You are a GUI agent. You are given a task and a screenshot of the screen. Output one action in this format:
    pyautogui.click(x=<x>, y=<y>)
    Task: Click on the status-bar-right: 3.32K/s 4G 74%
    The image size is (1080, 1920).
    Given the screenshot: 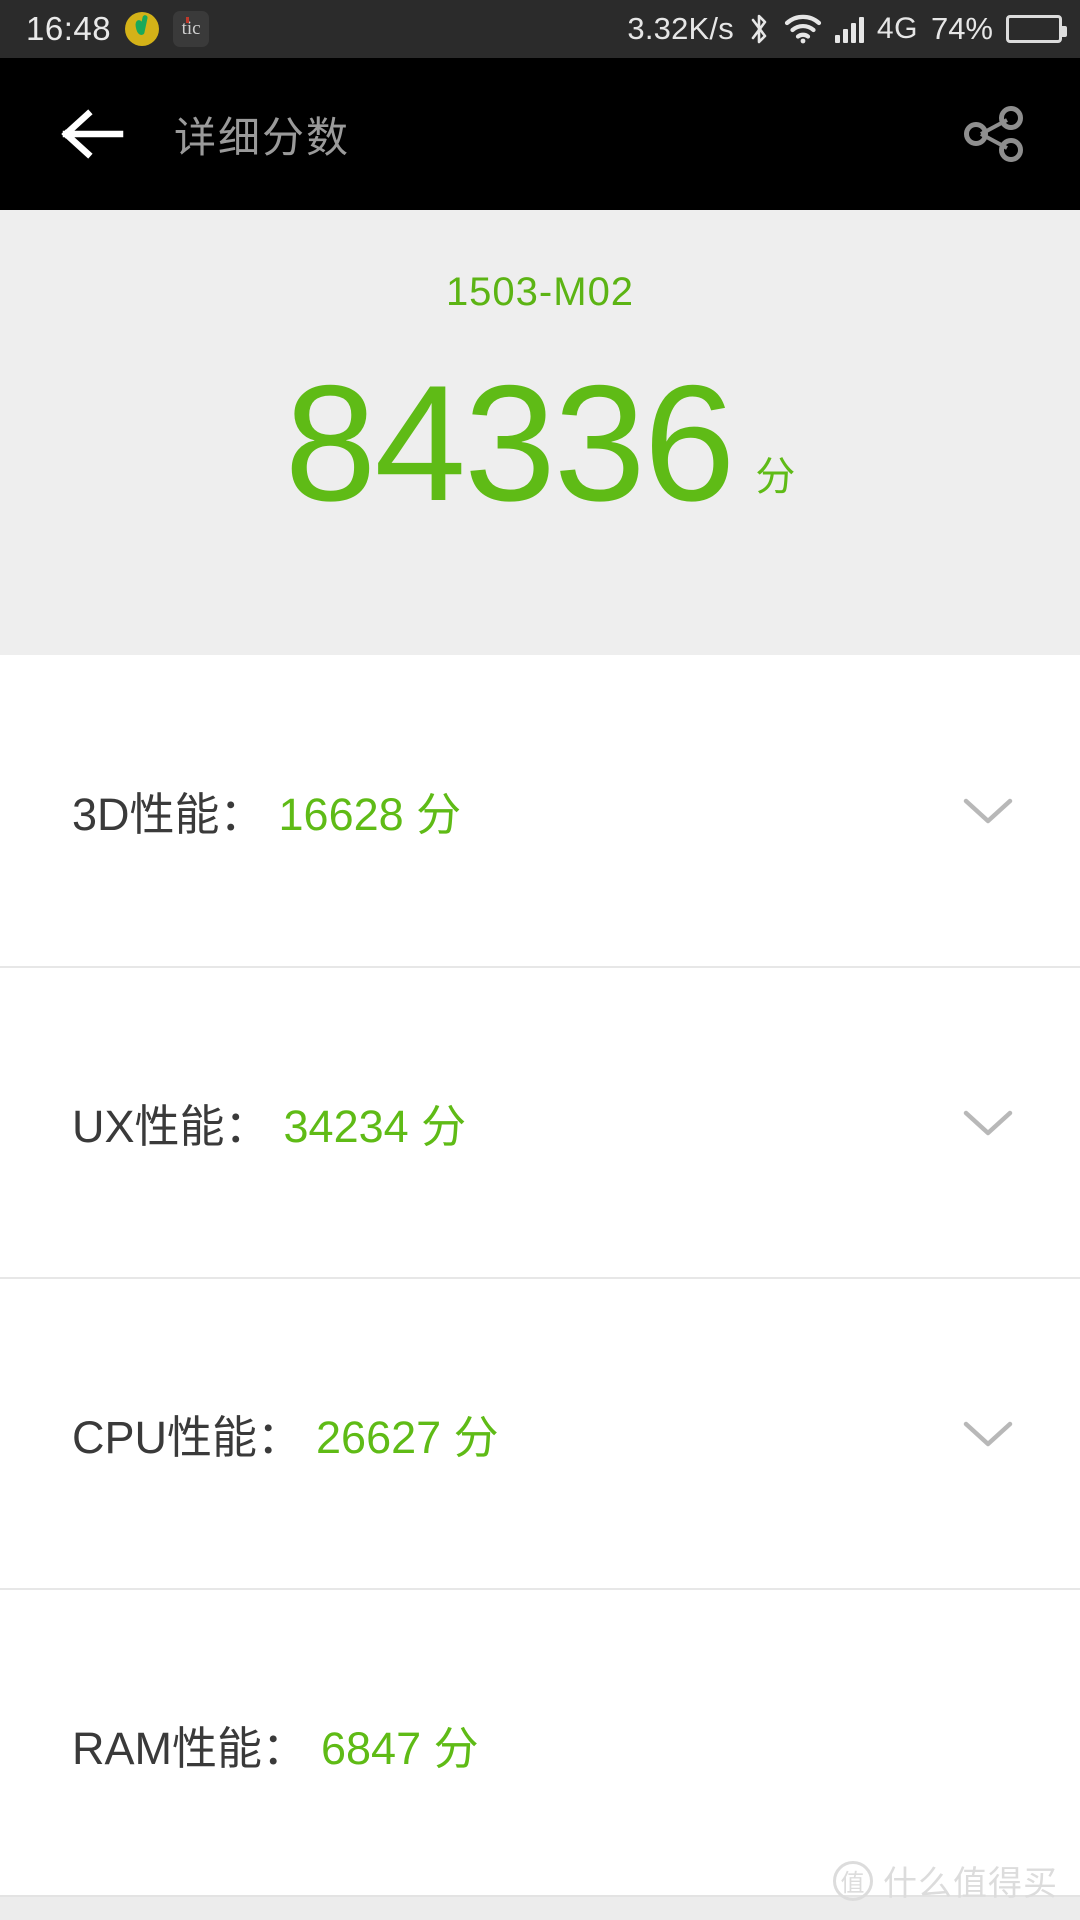 What is the action you would take?
    pyautogui.click(x=847, y=29)
    